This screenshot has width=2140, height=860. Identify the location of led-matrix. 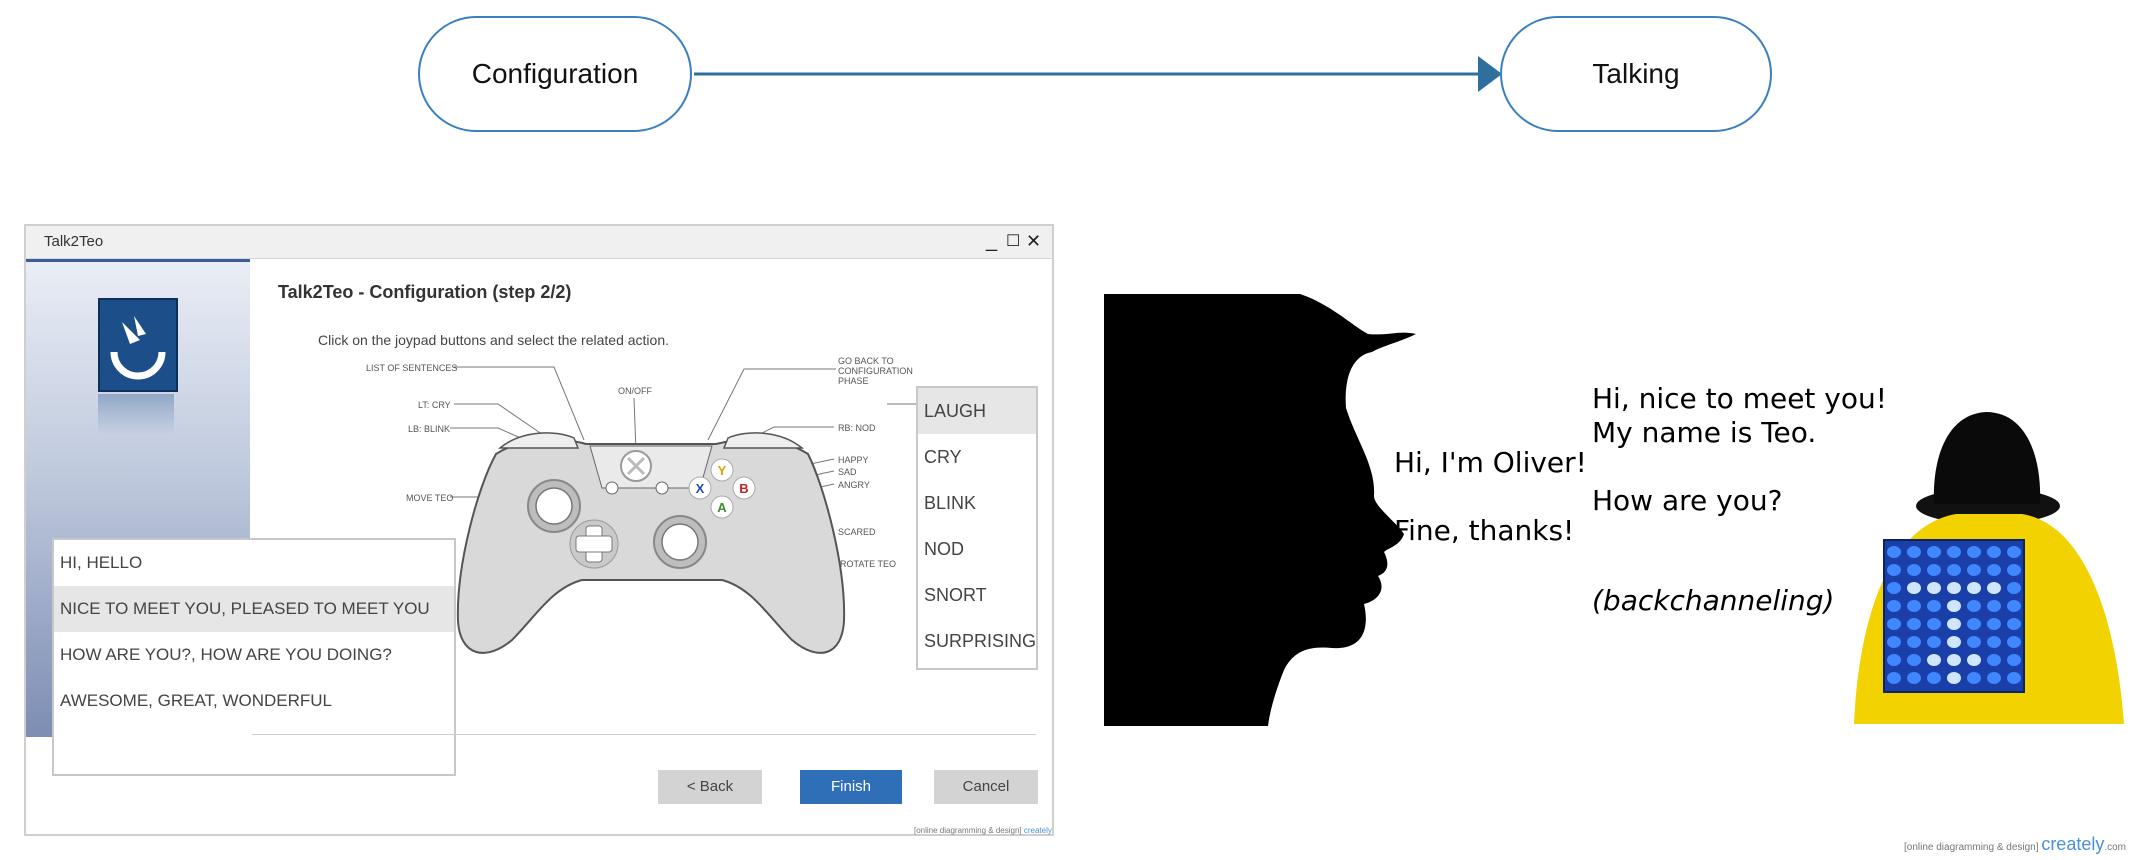
(1954, 616).